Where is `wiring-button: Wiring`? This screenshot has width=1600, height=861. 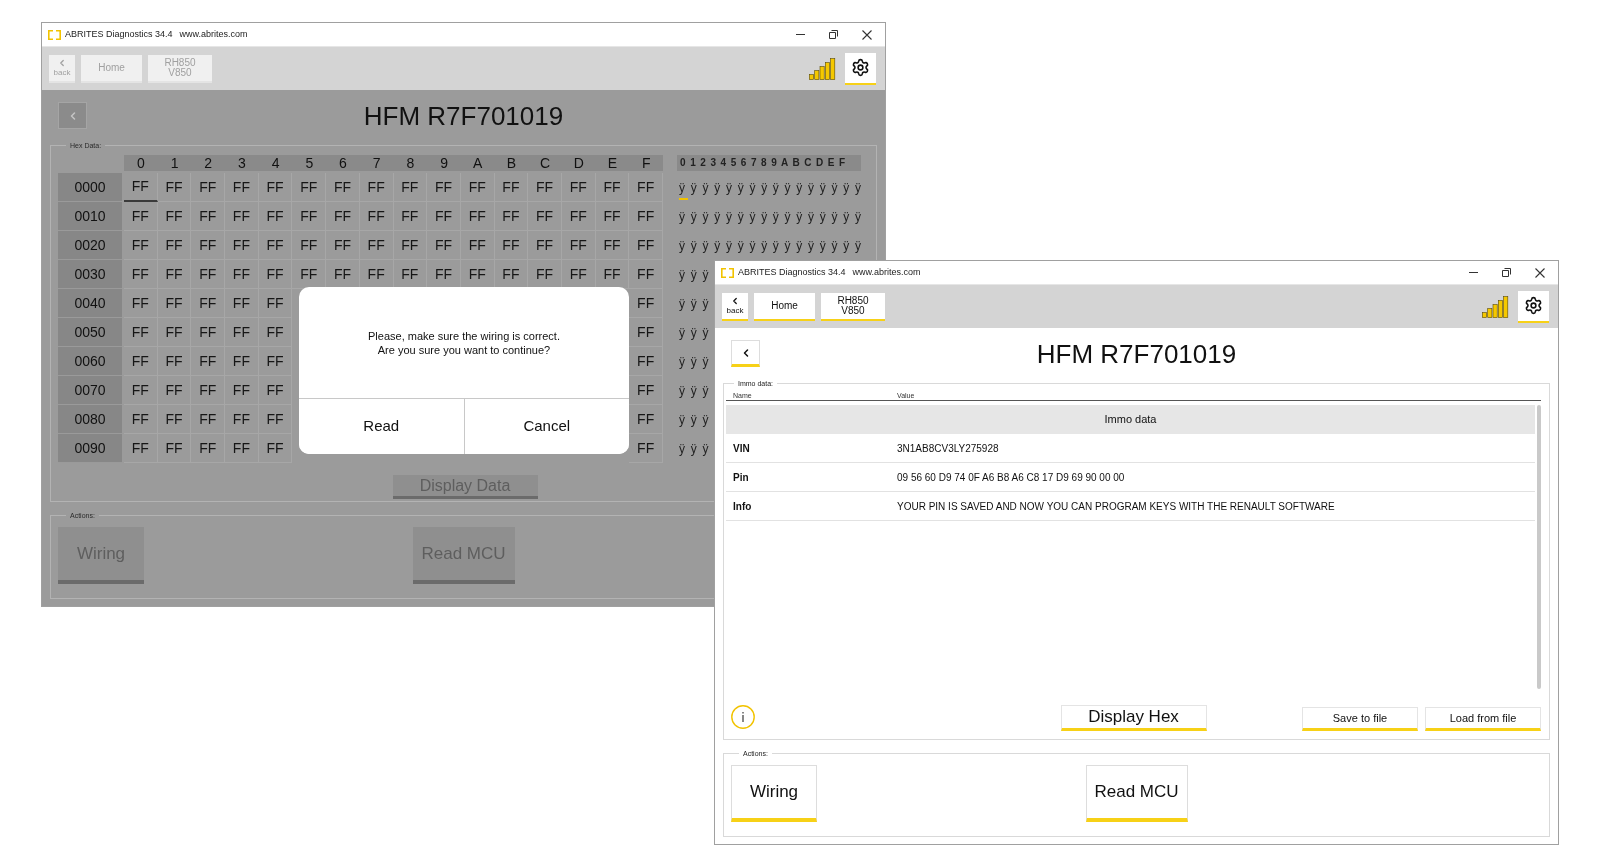 wiring-button: Wiring is located at coordinates (774, 793).